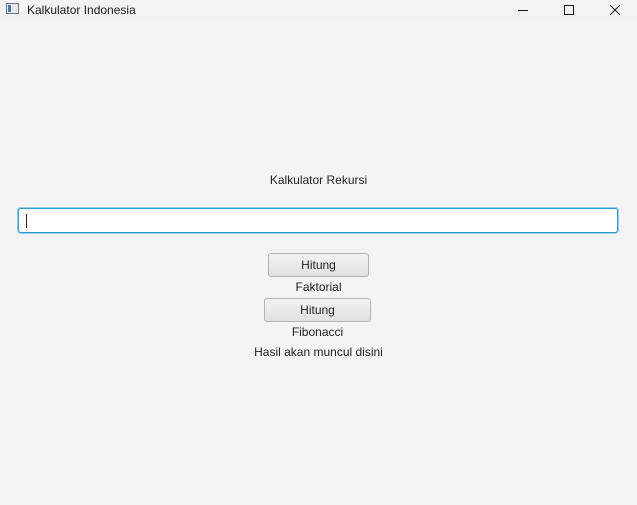 The height and width of the screenshot is (505, 637). Describe the element at coordinates (318, 10) in the screenshot. I see `title-bar: Kalkulator Indonesia` at that location.